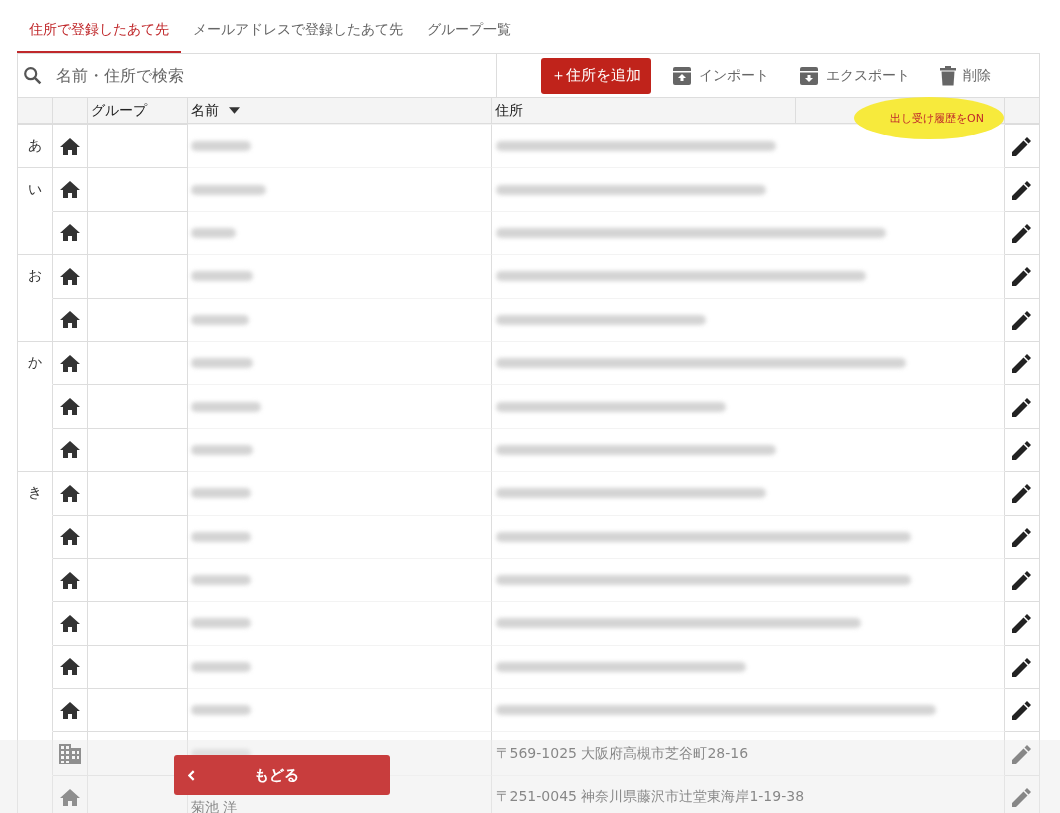 The image size is (1060, 813). Describe the element at coordinates (33, 75) in the screenshot. I see `search-icon` at that location.